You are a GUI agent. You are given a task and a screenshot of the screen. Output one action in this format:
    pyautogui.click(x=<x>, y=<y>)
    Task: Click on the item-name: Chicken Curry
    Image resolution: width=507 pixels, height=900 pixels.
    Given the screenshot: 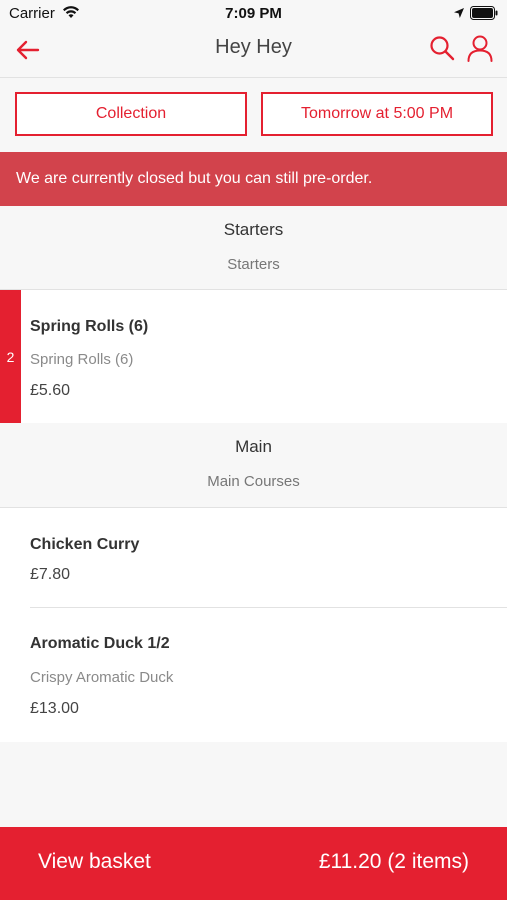 What is the action you would take?
    pyautogui.click(x=85, y=544)
    